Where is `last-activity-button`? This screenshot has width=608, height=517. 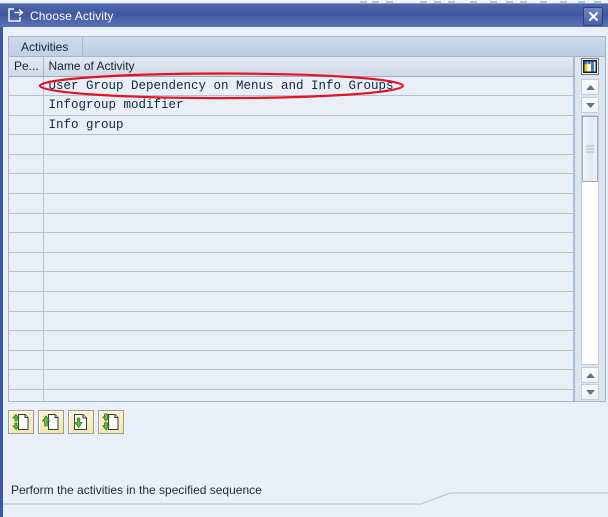 last-activity-button is located at coordinates (111, 422).